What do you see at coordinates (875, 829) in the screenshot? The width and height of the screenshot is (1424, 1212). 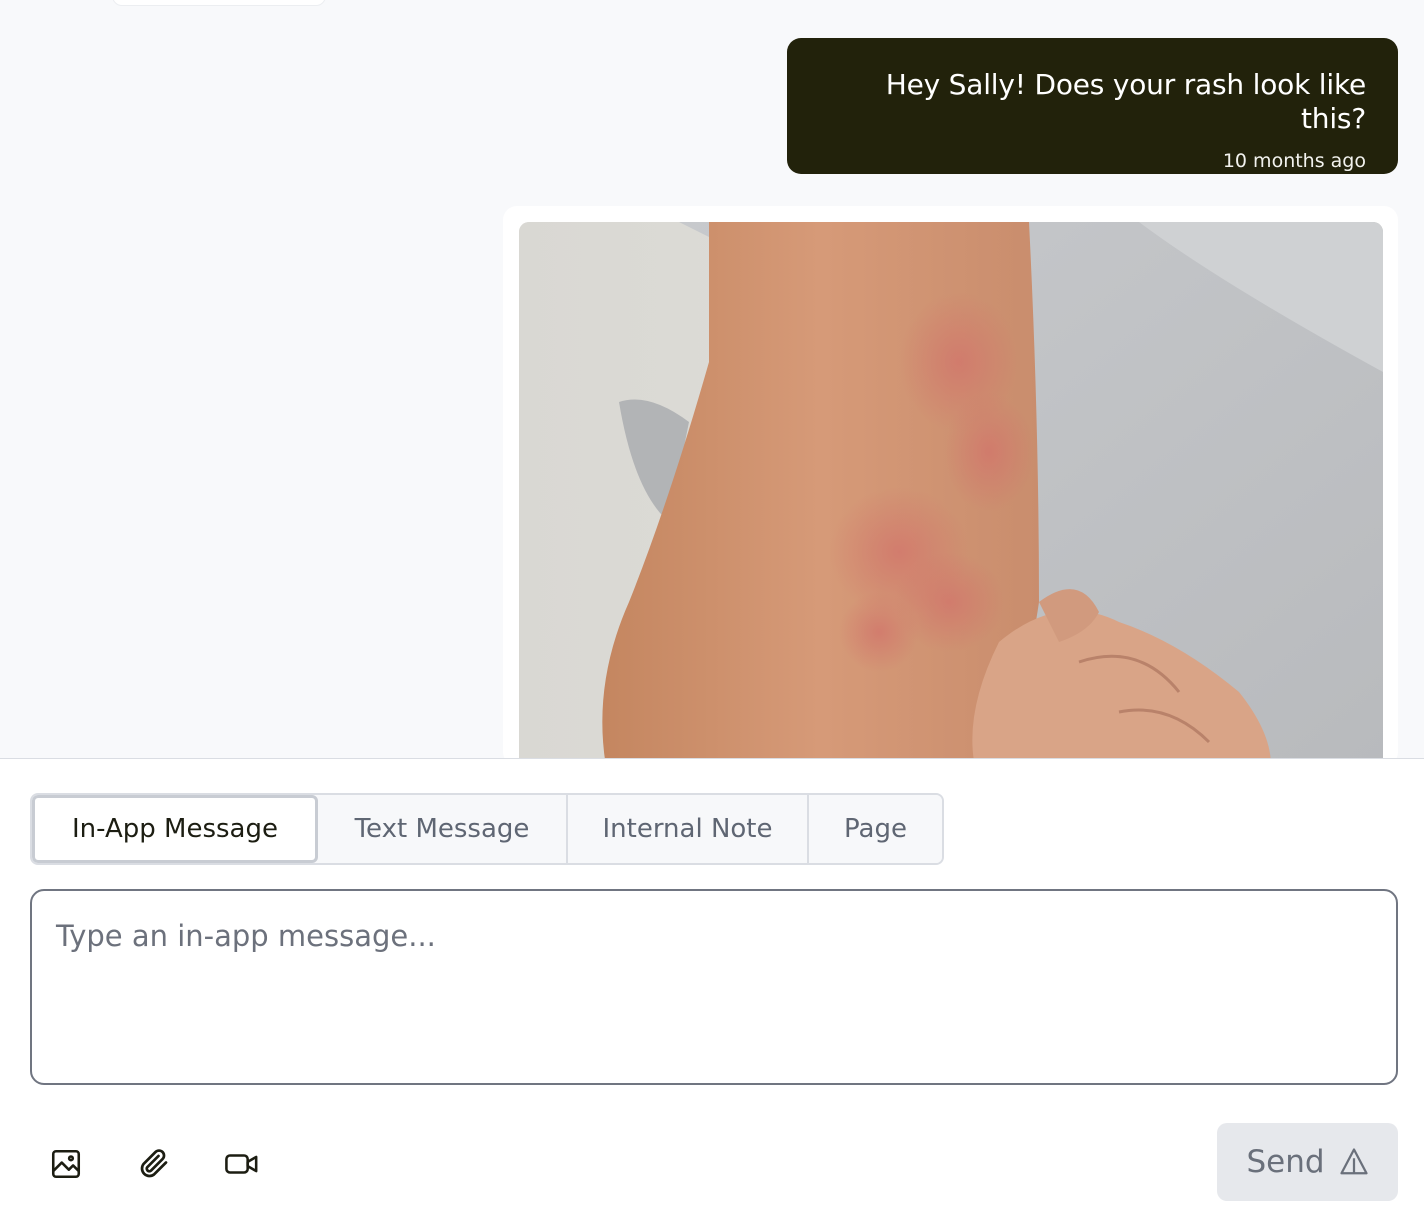 I see `tab-page: Page` at bounding box center [875, 829].